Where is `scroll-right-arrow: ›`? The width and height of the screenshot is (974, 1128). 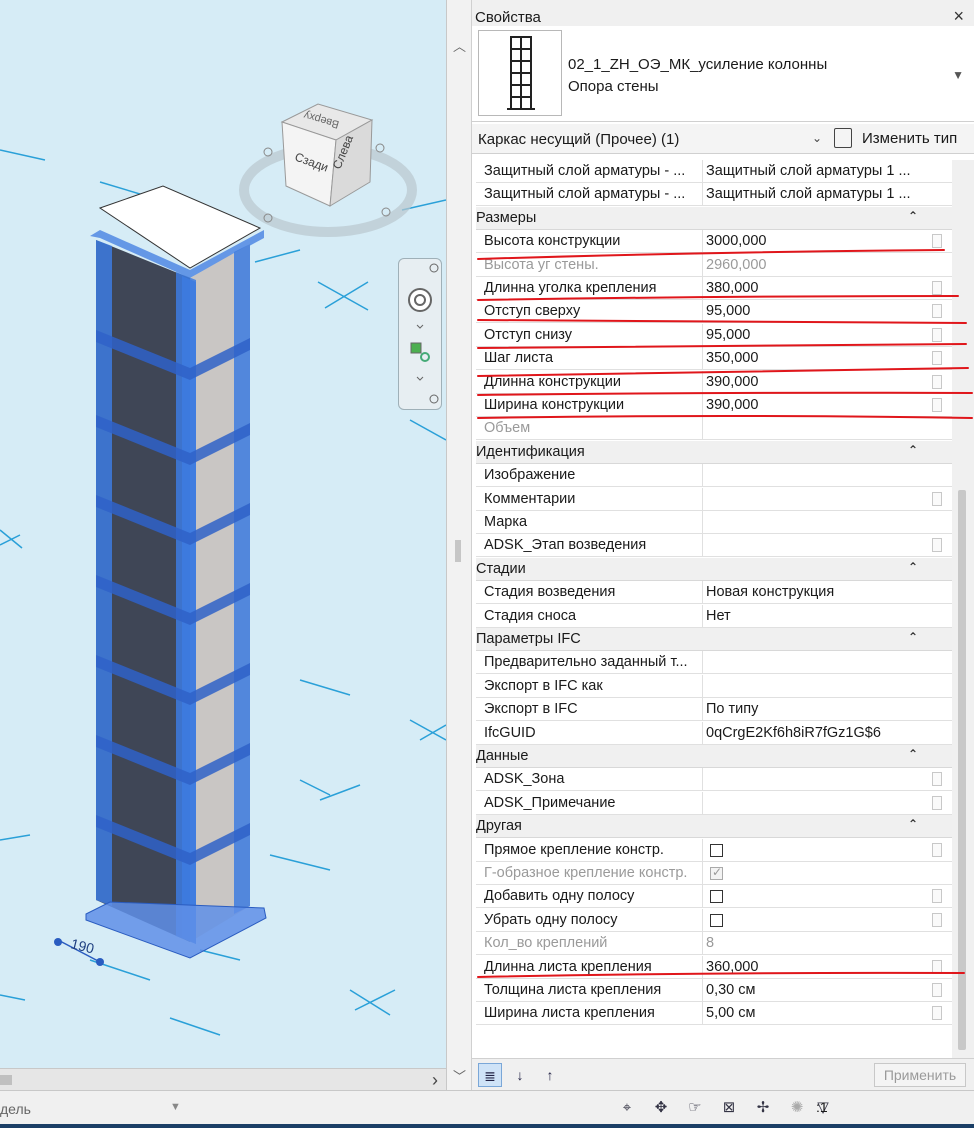
scroll-right-arrow: › is located at coordinates (435, 1079).